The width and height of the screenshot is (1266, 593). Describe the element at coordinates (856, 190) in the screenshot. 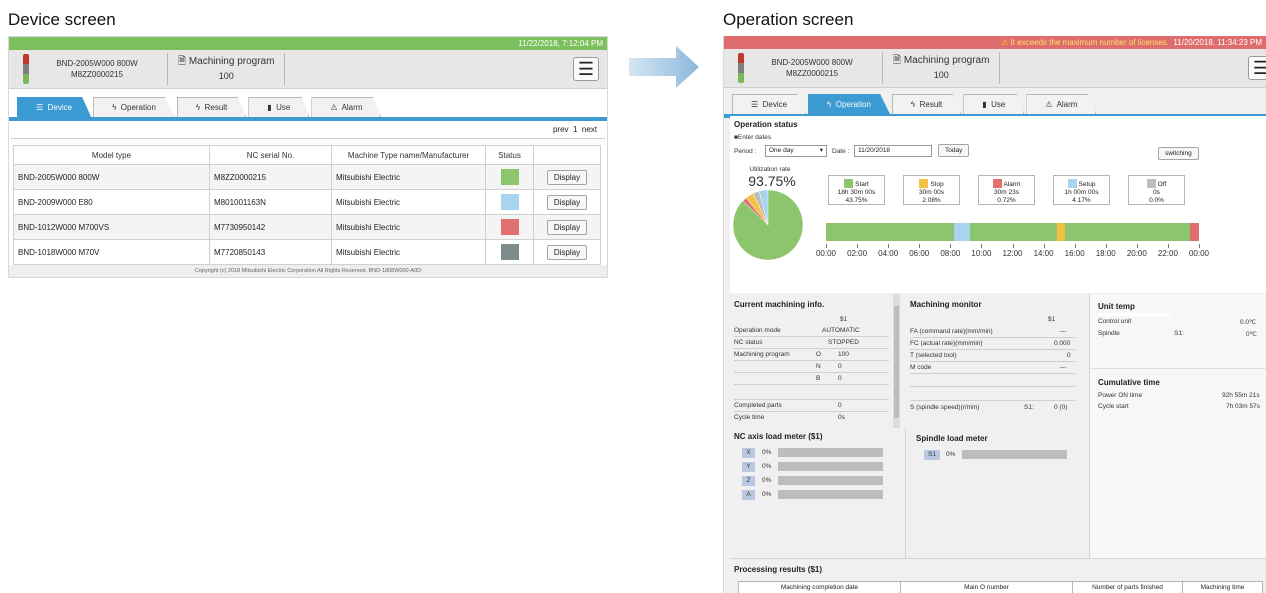

I see `legend-start: Start 18h 30m 00s 43.75%` at that location.